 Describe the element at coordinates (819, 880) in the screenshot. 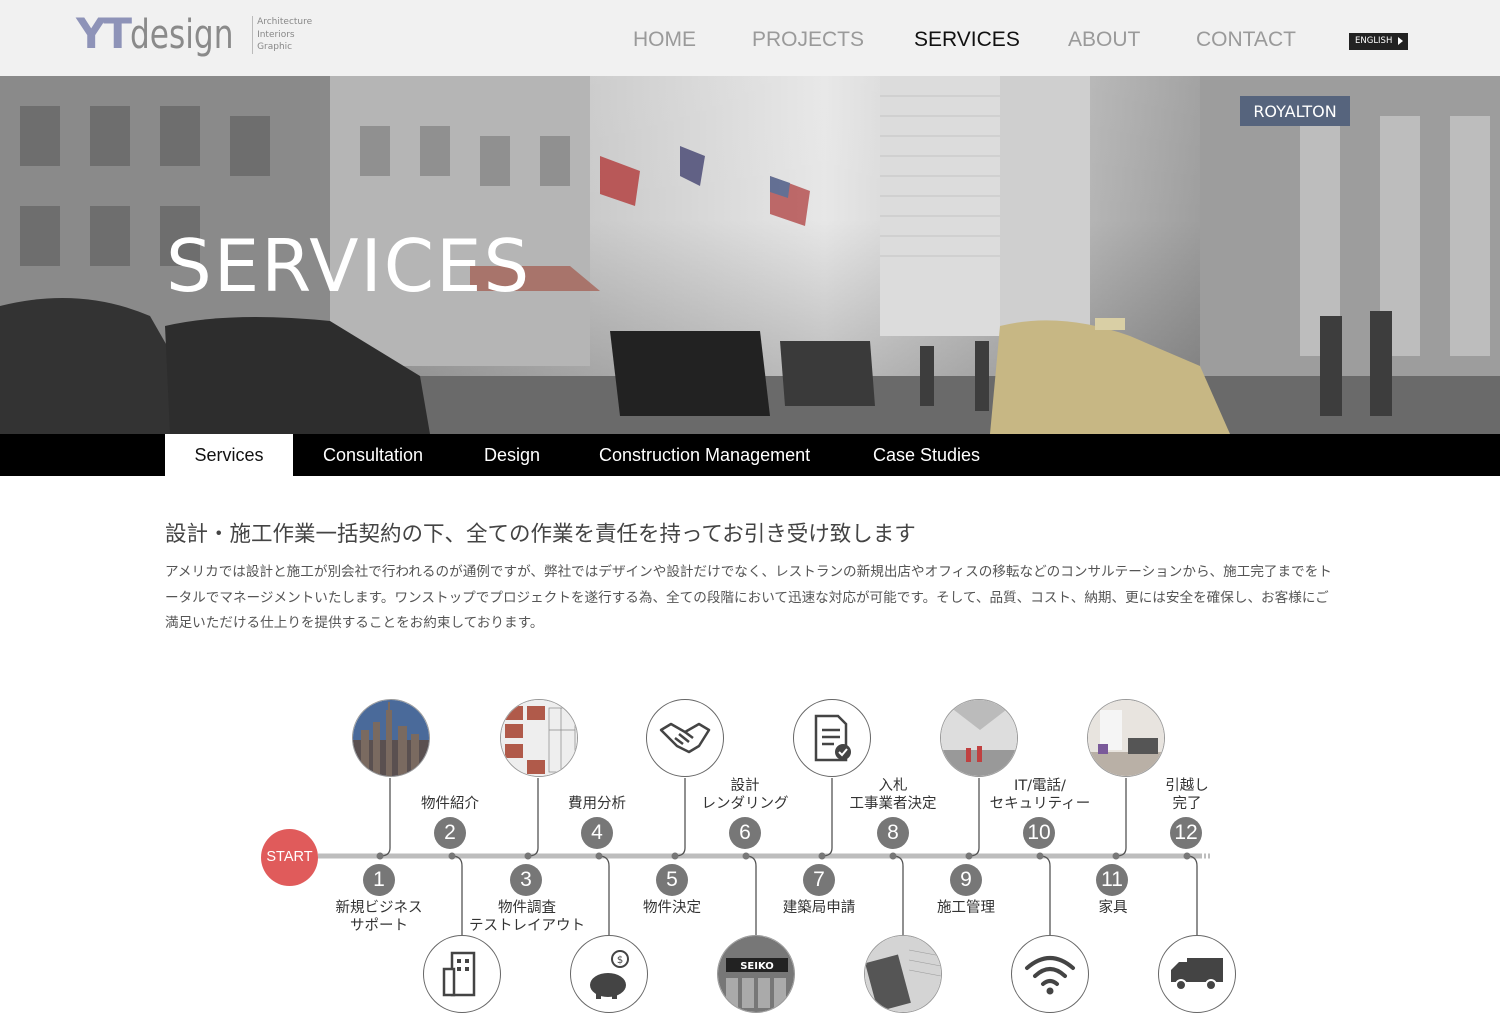

I see `step-number-7: 7` at that location.